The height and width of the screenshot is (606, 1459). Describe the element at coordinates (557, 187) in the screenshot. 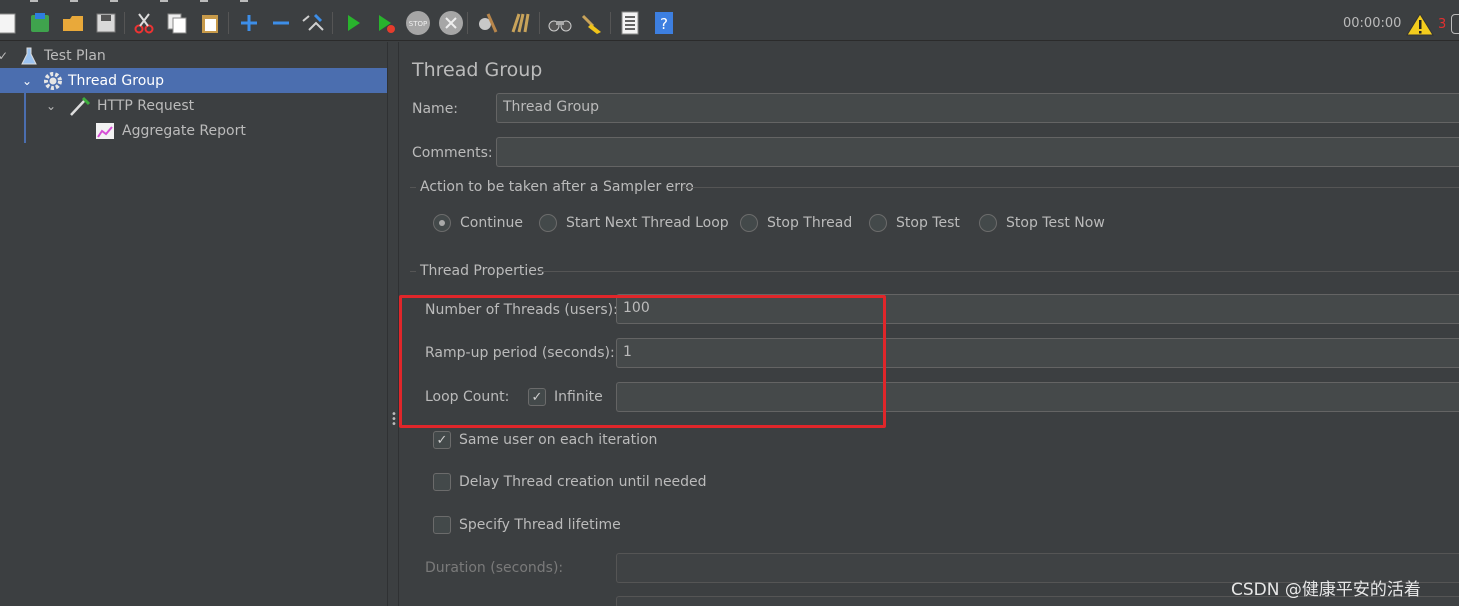

I see `action-group-title: Action to be taken after a Sampler erro` at that location.